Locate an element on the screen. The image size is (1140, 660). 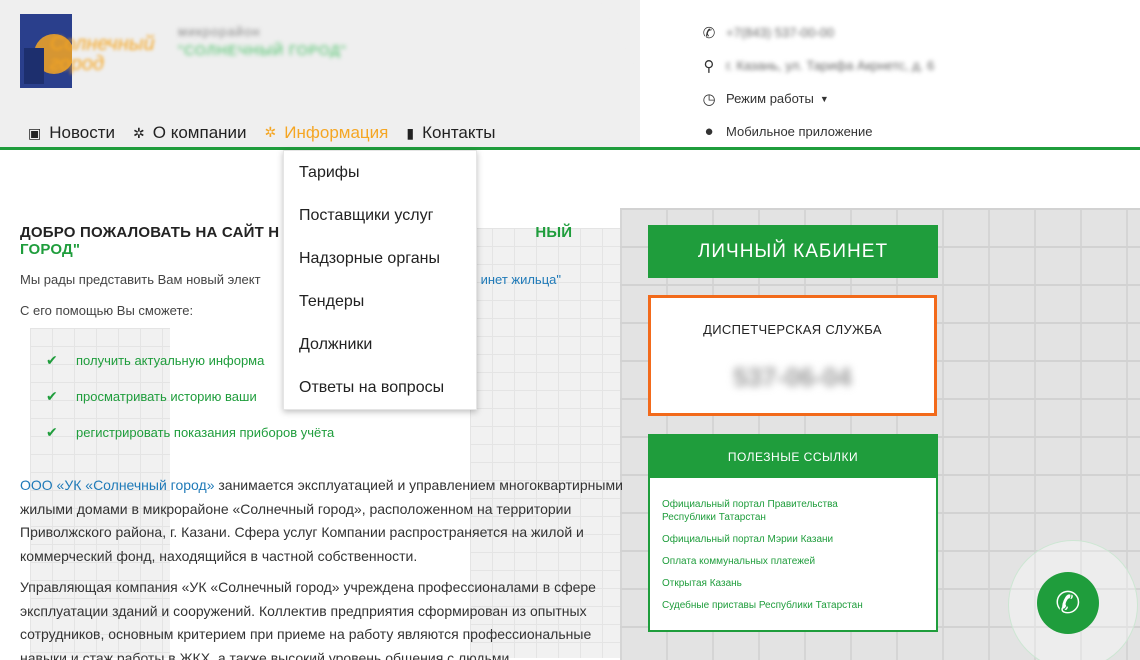
caret-down-icon: ▼ is located at coordinates (824, 98).